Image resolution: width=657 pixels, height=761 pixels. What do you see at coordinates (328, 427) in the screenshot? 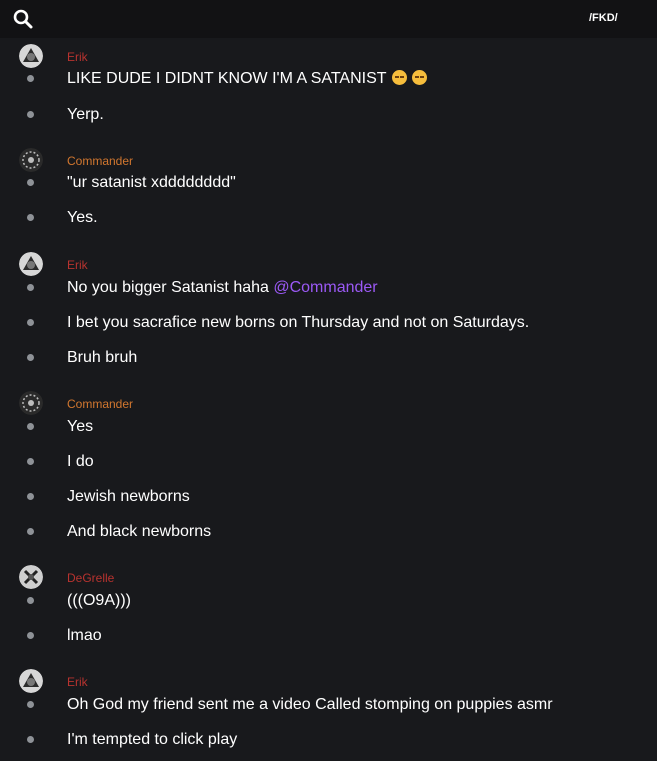
I see `message: Yes` at bounding box center [328, 427].